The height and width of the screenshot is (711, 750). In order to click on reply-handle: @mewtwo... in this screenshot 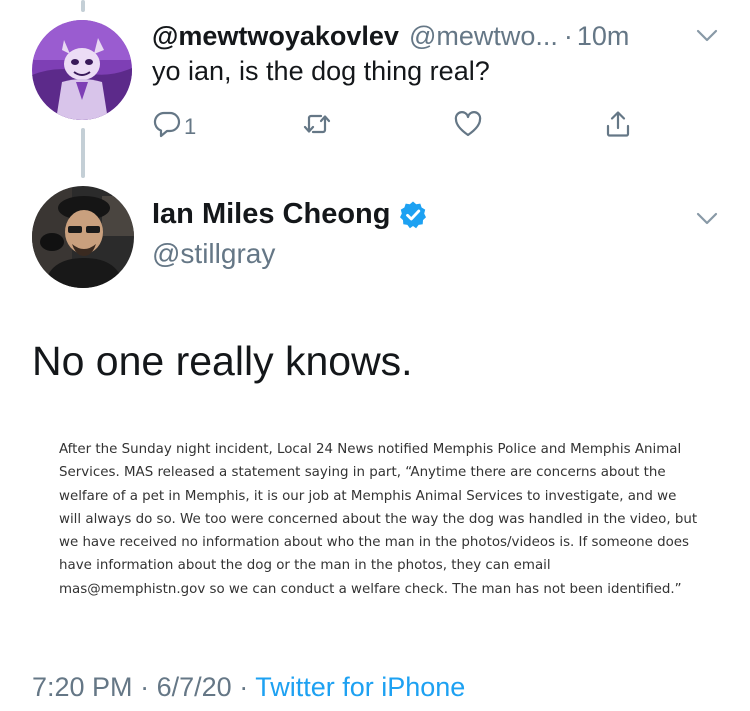, I will do `click(483, 36)`.